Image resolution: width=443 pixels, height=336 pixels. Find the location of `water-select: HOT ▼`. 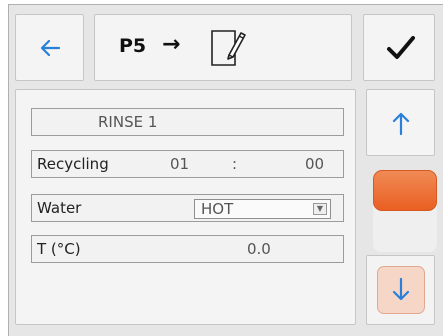

water-select: HOT ▼ is located at coordinates (262, 209).